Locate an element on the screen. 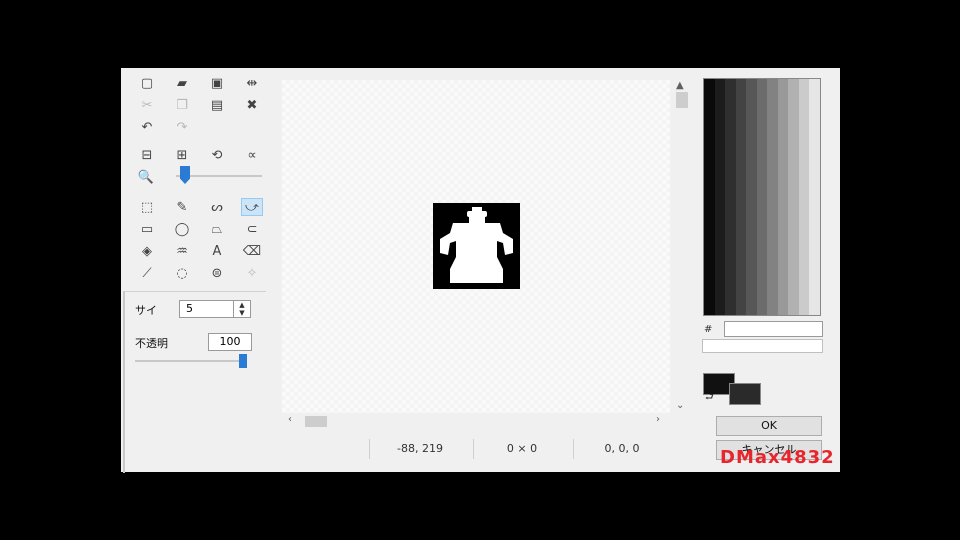  opacity-input: 100 is located at coordinates (230, 342).